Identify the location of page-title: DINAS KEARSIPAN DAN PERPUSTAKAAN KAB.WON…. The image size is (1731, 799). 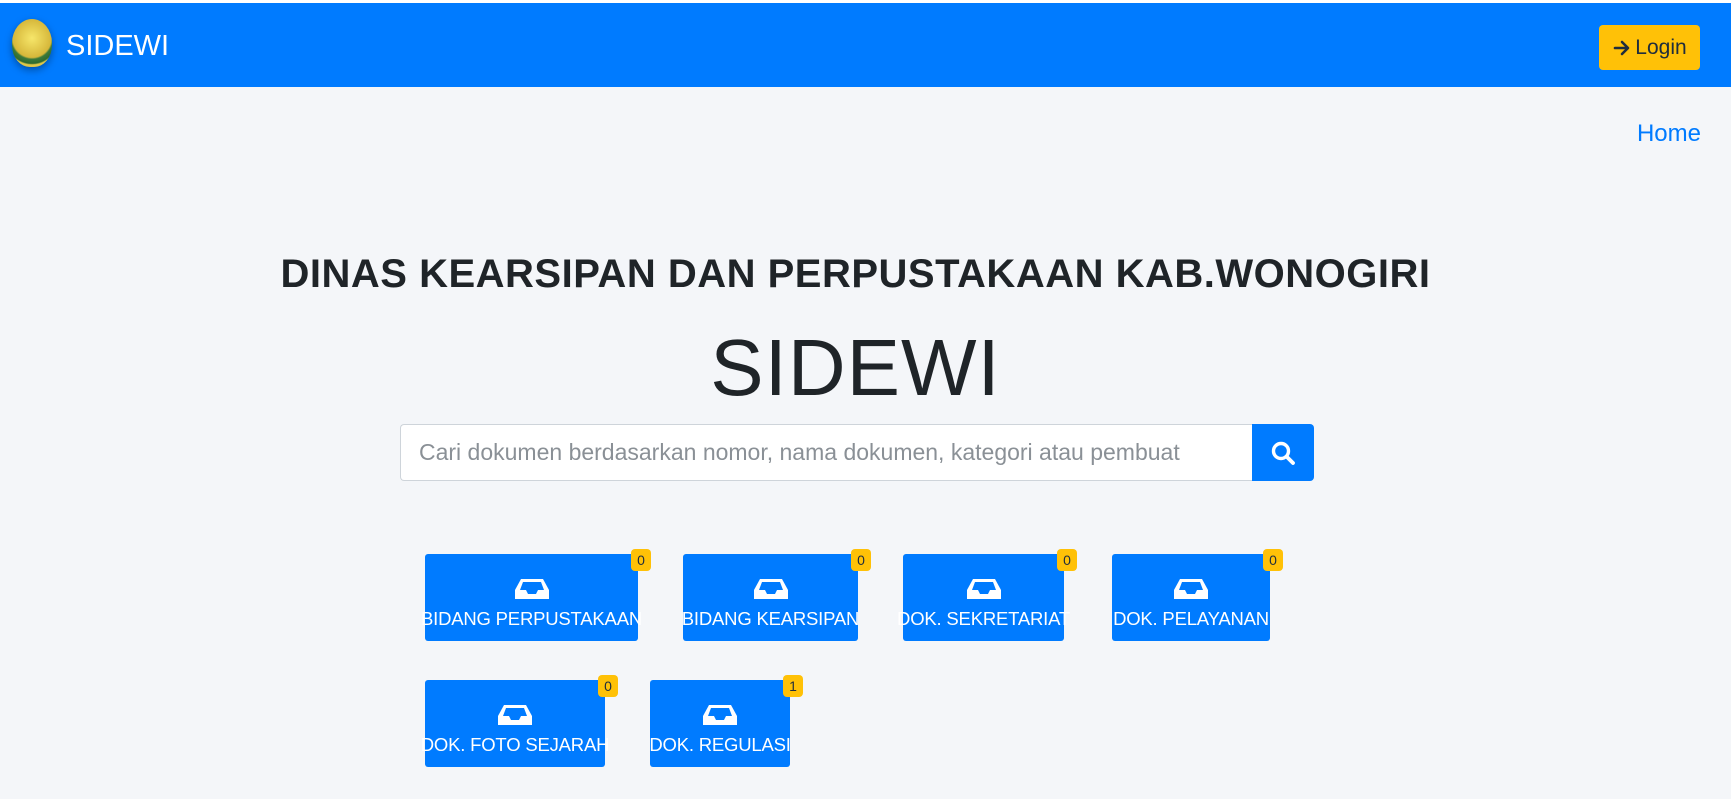
(855, 274).